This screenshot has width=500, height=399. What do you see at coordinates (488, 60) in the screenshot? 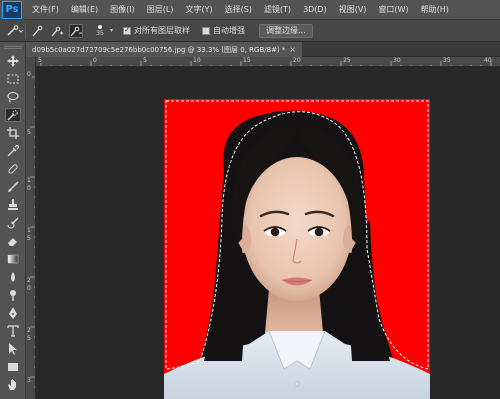
I see `ruler-top-label: 40` at bounding box center [488, 60].